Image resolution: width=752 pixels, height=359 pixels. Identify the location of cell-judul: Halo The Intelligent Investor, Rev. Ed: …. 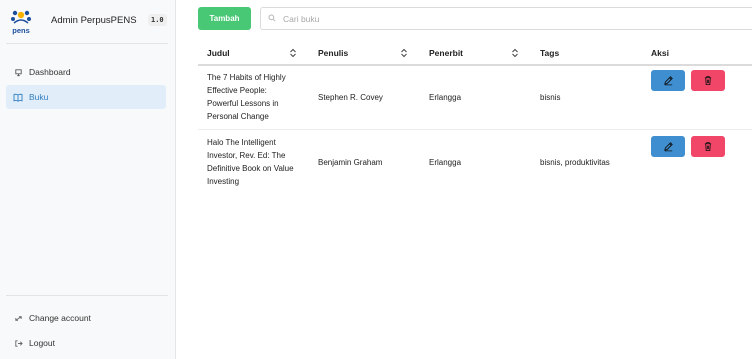
(250, 162).